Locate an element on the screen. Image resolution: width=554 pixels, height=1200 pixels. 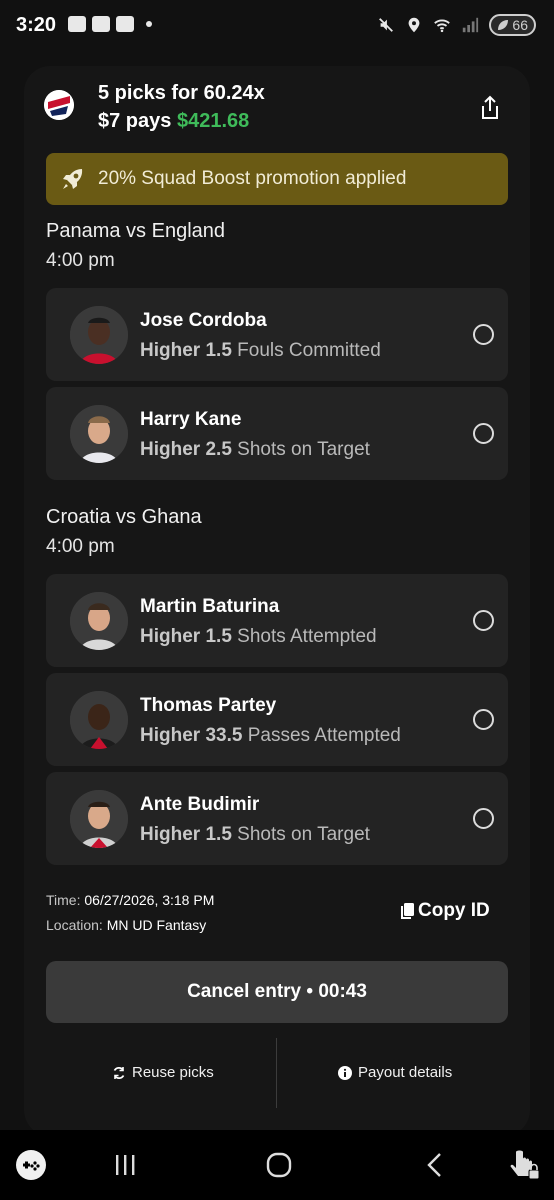
system-navbar is located at coordinates (277, 1165).